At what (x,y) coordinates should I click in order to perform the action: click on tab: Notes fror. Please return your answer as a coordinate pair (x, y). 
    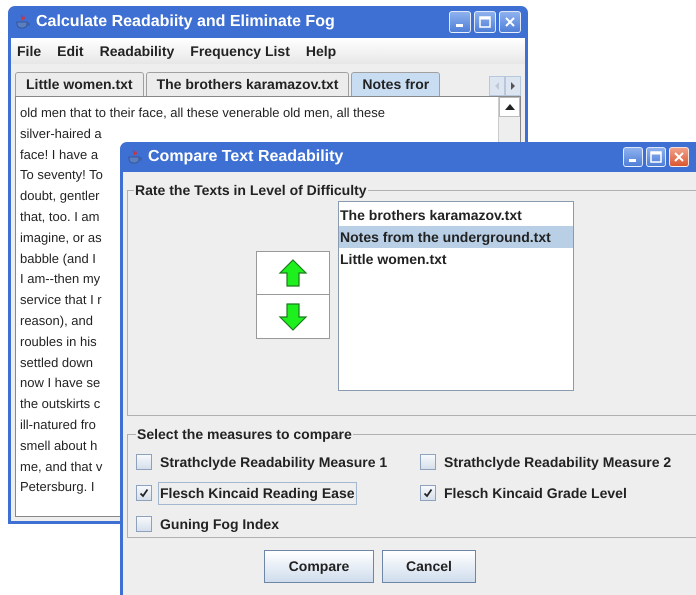
    Looking at the image, I should click on (395, 84).